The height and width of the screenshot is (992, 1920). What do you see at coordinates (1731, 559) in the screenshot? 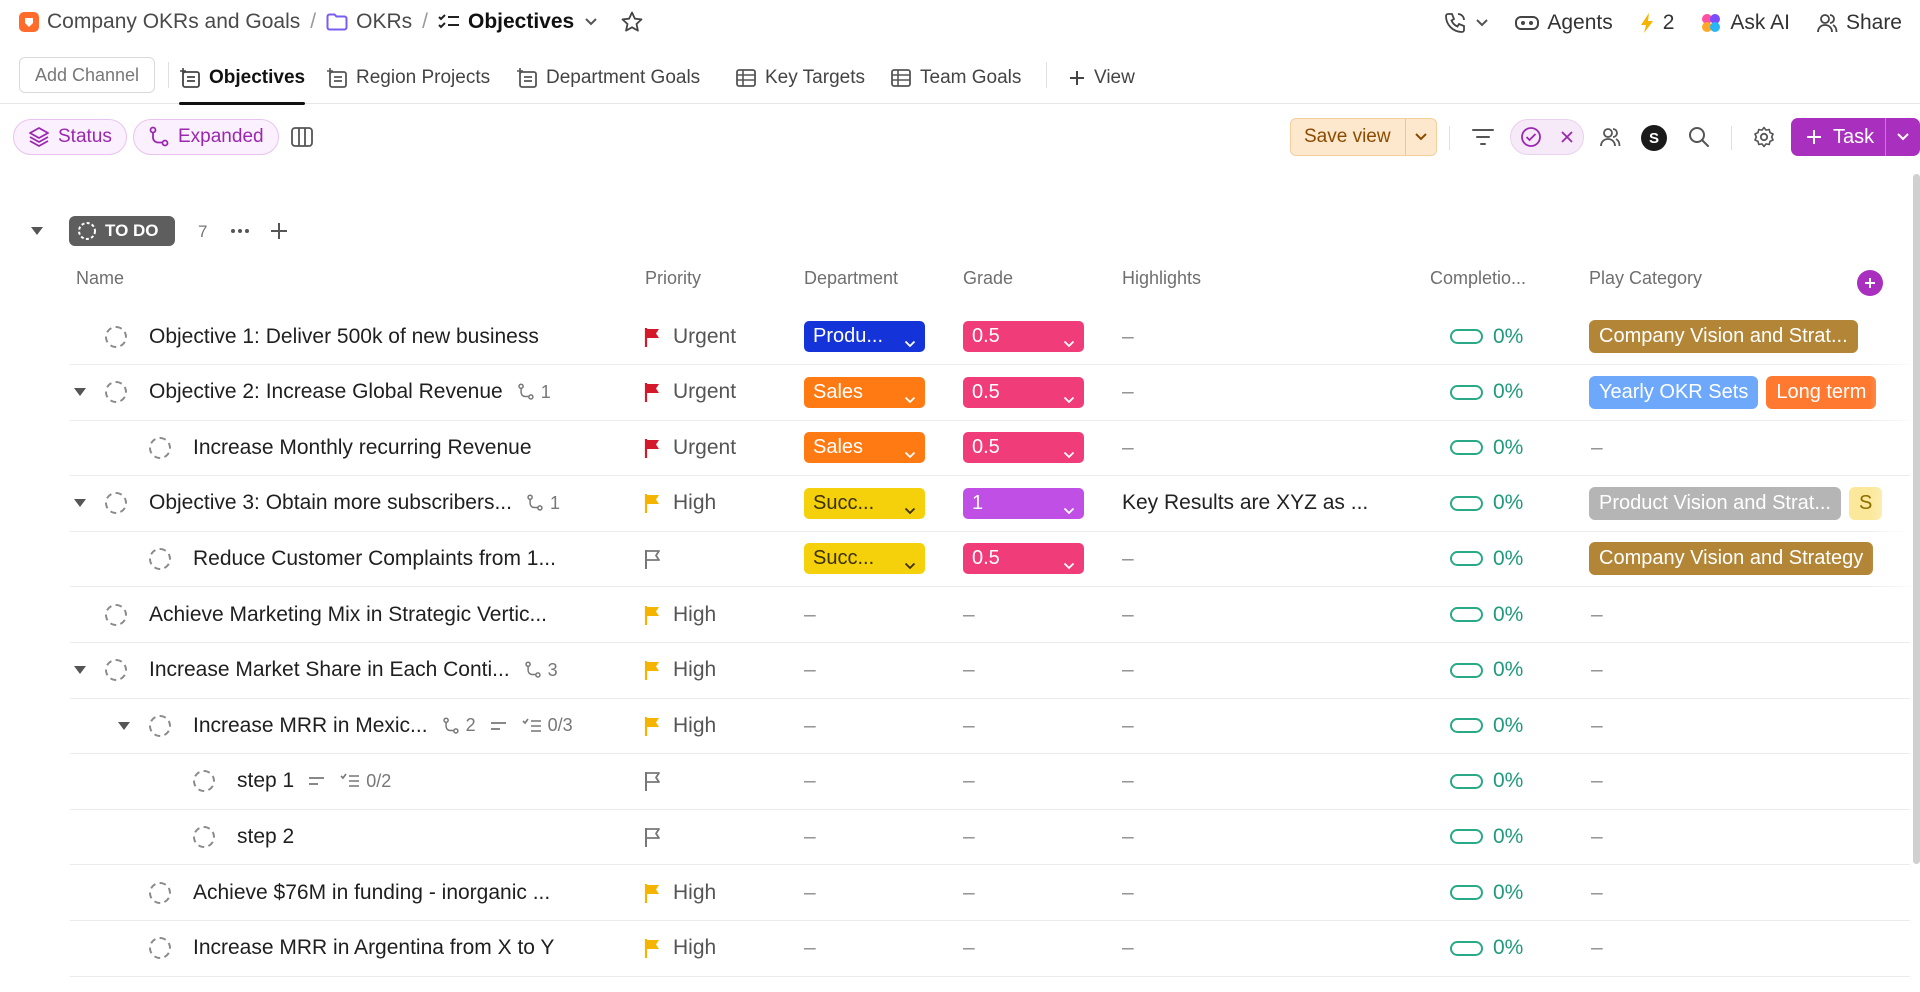
I see `play-category-tag: Company Vision and Strategy` at bounding box center [1731, 559].